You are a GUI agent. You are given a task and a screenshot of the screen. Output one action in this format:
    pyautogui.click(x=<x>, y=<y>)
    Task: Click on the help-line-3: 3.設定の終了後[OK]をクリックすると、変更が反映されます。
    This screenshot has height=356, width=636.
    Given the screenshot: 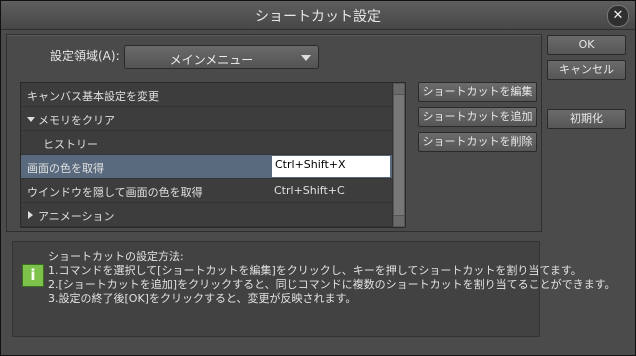 What is the action you would take?
    pyautogui.click(x=202, y=298)
    